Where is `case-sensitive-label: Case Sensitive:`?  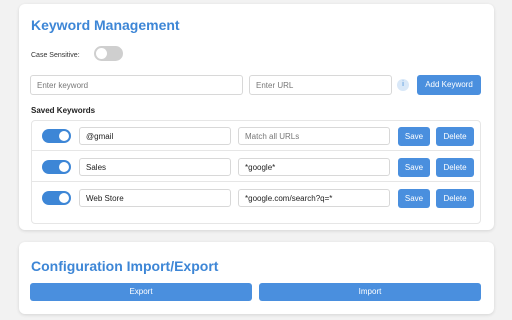
case-sensitive-label: Case Sensitive: is located at coordinates (55, 55).